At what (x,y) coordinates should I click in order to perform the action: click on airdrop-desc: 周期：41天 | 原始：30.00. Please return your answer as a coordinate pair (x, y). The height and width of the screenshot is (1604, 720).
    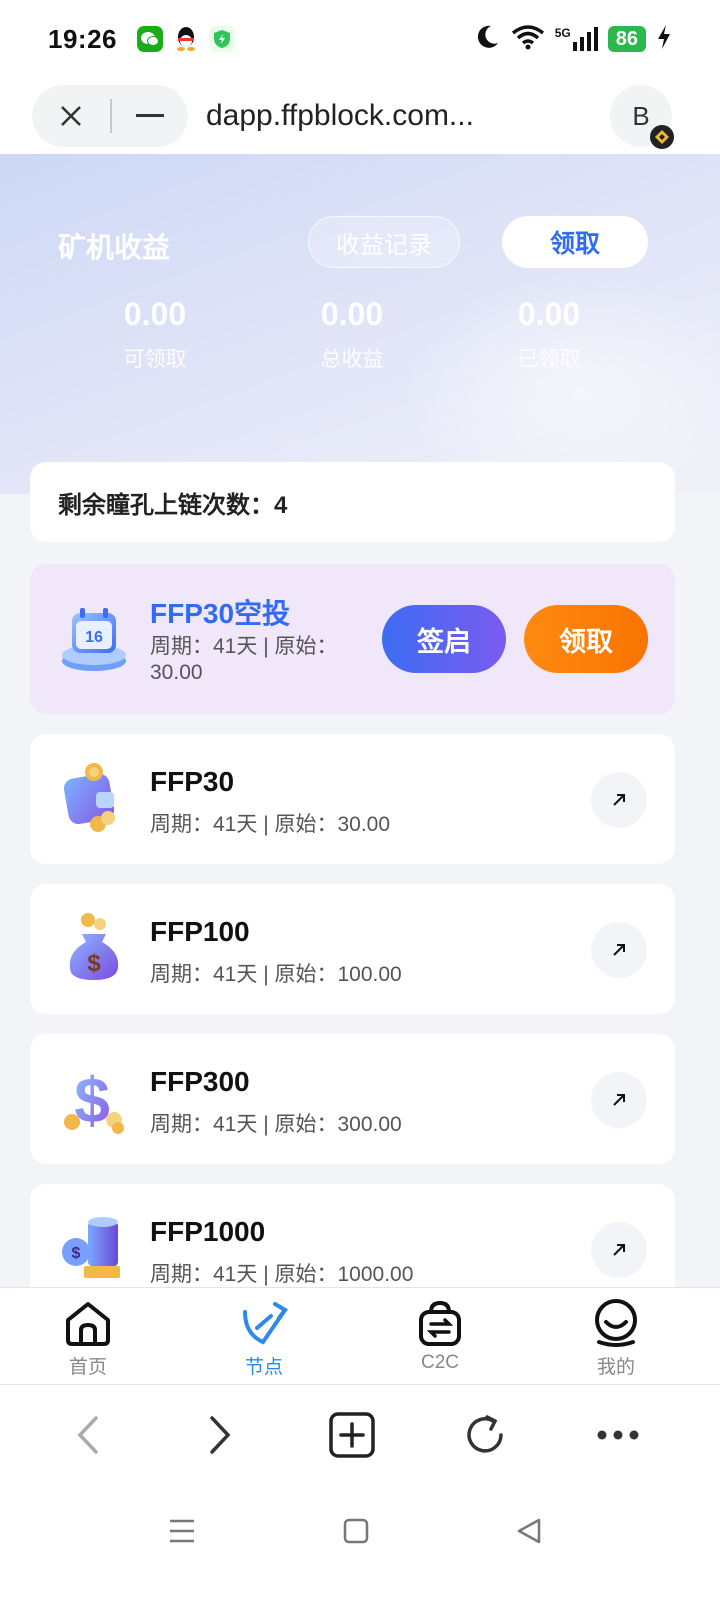
    Looking at the image, I should click on (244, 659).